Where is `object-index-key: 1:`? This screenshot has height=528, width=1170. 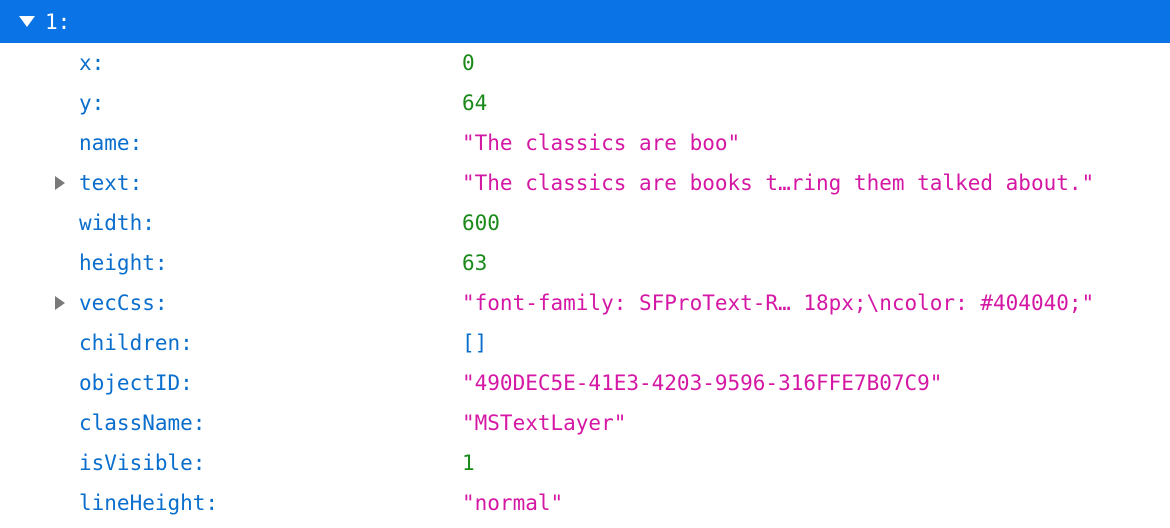
object-index-key: 1: is located at coordinates (58, 21).